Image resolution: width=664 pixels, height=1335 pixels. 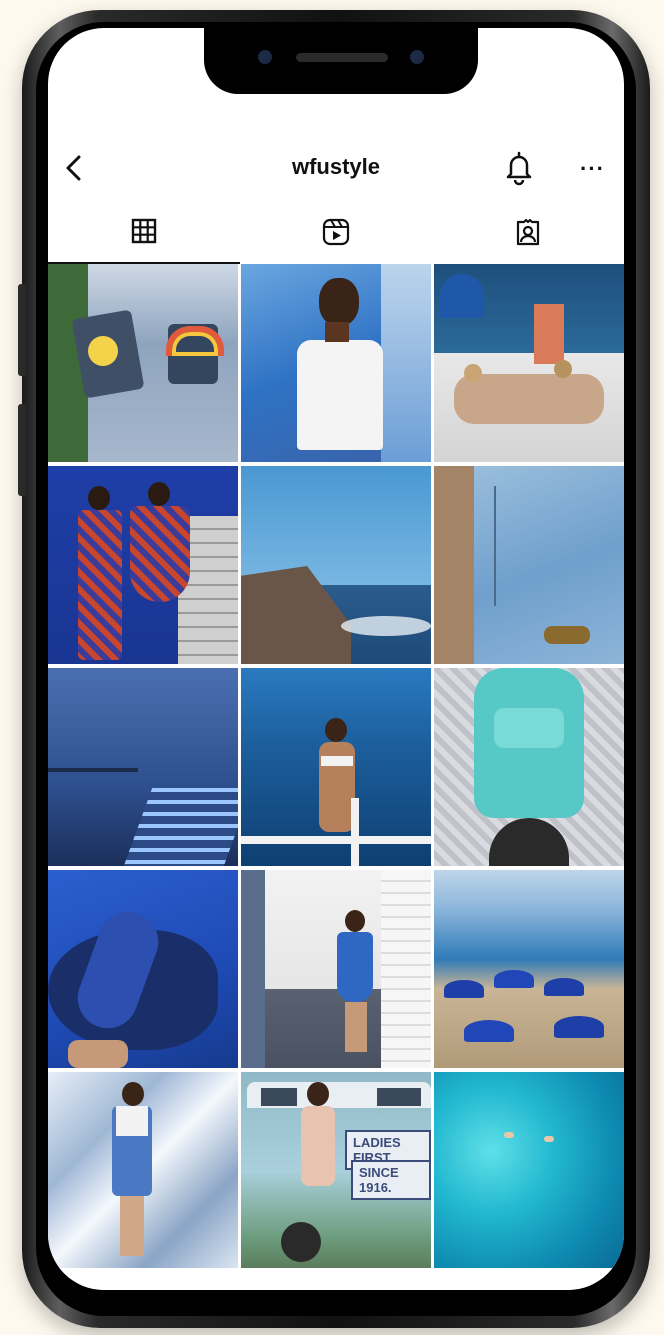 I want to click on tagged-person-icon, so click(x=528, y=232).